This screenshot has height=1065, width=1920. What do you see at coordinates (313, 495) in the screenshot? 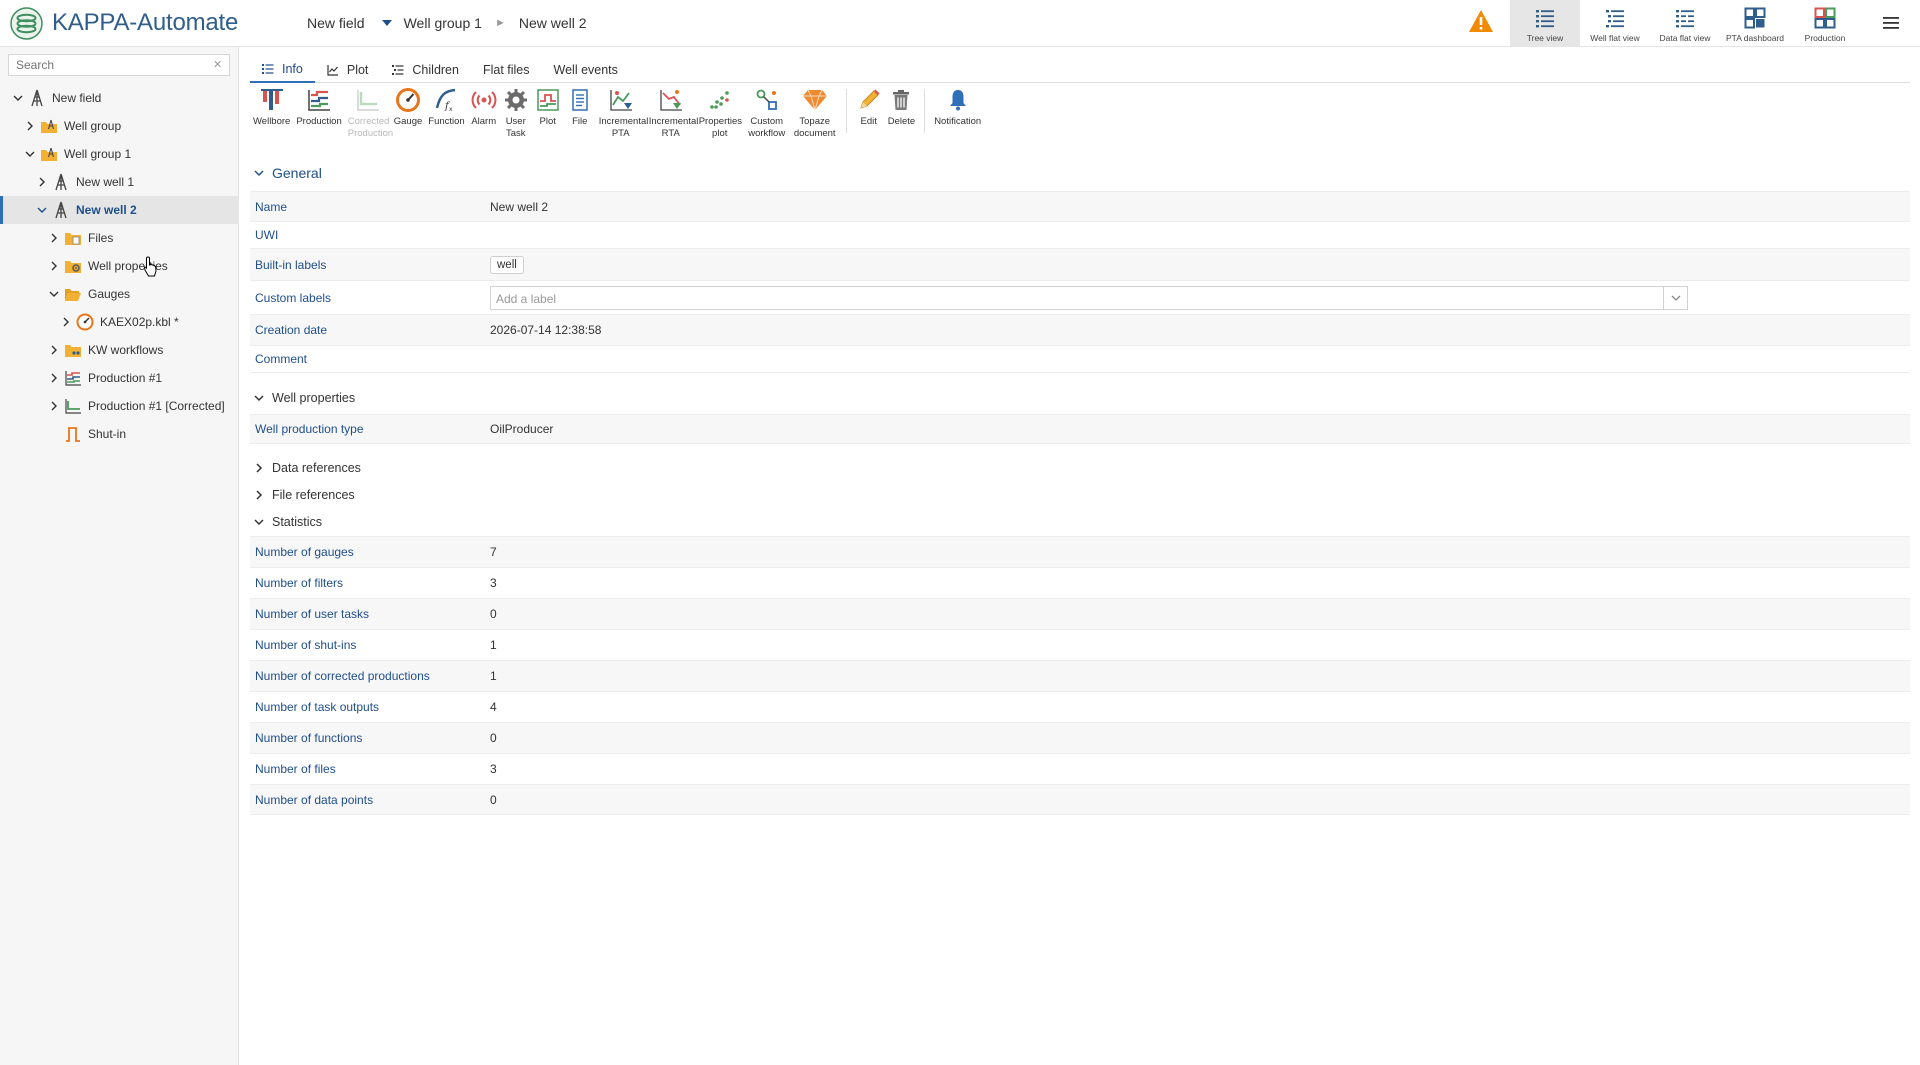
I see `section-title: File references` at bounding box center [313, 495].